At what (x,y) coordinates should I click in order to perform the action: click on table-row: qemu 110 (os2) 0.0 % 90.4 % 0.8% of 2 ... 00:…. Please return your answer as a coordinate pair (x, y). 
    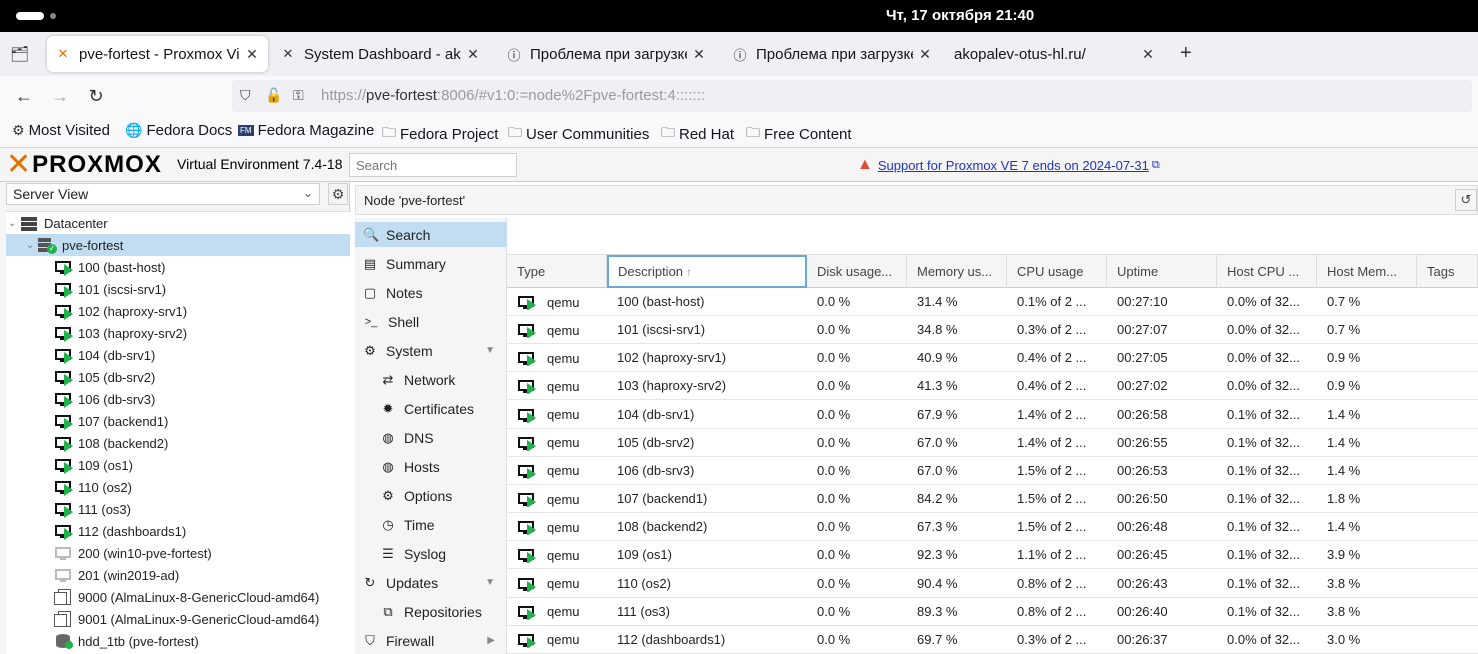
    Looking at the image, I should click on (992, 584).